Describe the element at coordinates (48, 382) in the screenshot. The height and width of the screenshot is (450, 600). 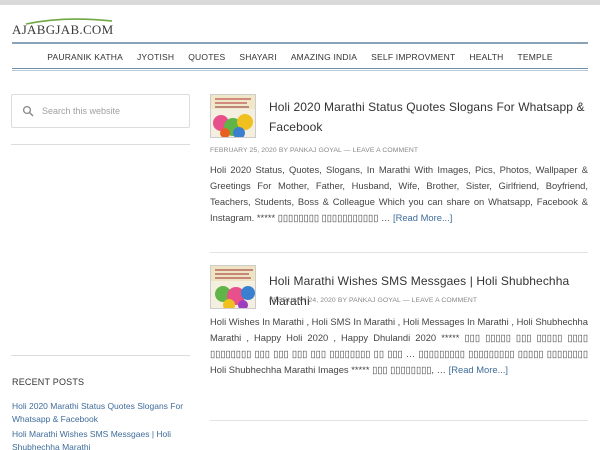
I see `recent-posts-heading: RECENT POSTS` at that location.